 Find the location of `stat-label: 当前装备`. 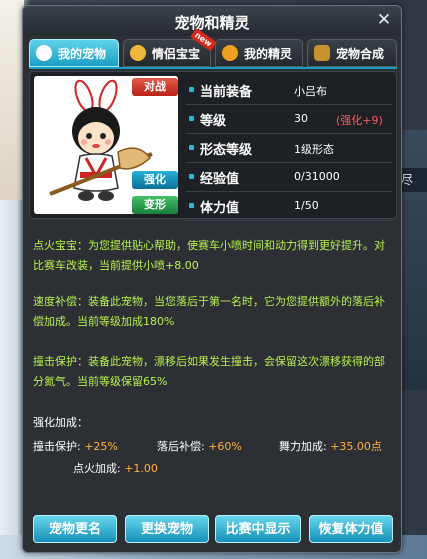

stat-label: 当前装备 is located at coordinates (226, 92).